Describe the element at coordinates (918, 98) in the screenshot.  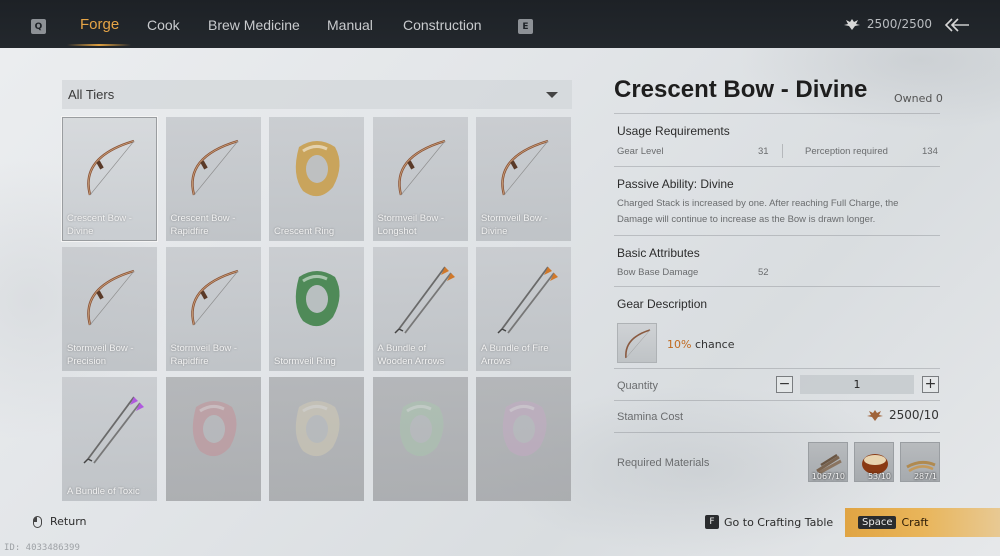
I see `owned-count: Owned 0` at that location.